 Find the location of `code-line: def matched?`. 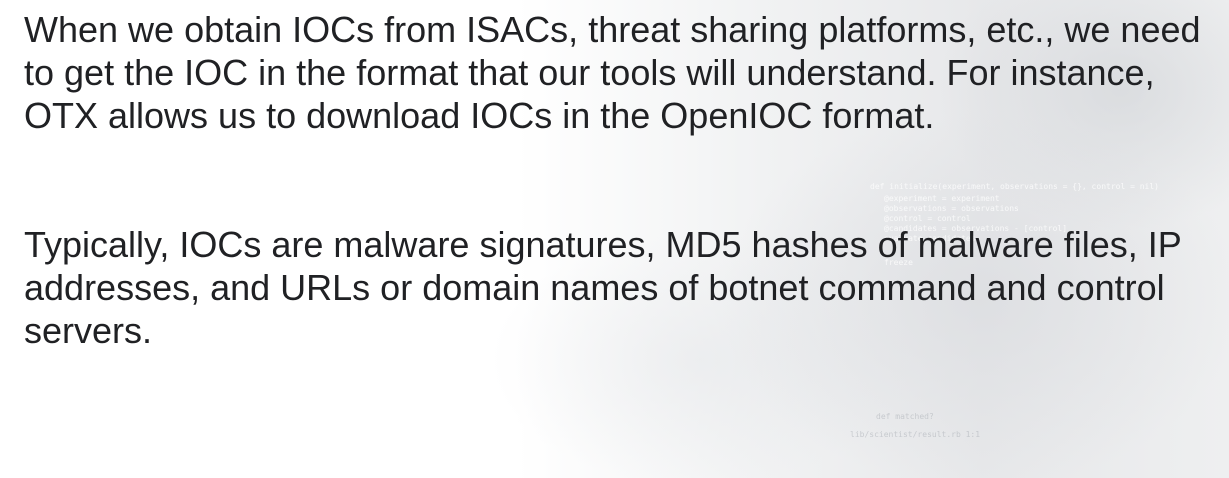

code-line: def matched? is located at coordinates (905, 416).